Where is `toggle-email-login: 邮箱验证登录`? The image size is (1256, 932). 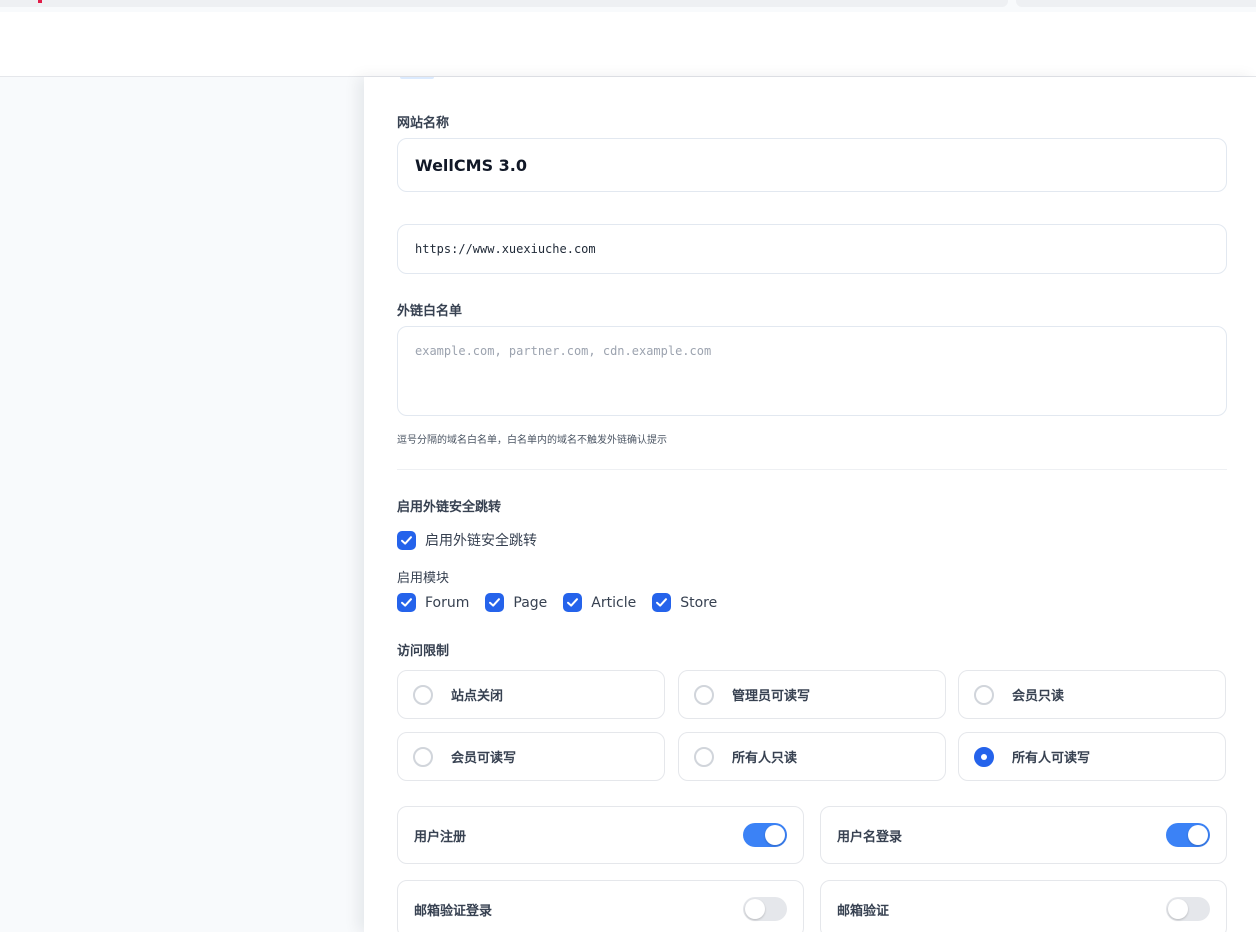
toggle-email-login: 邮箱验证登录 is located at coordinates (600, 906).